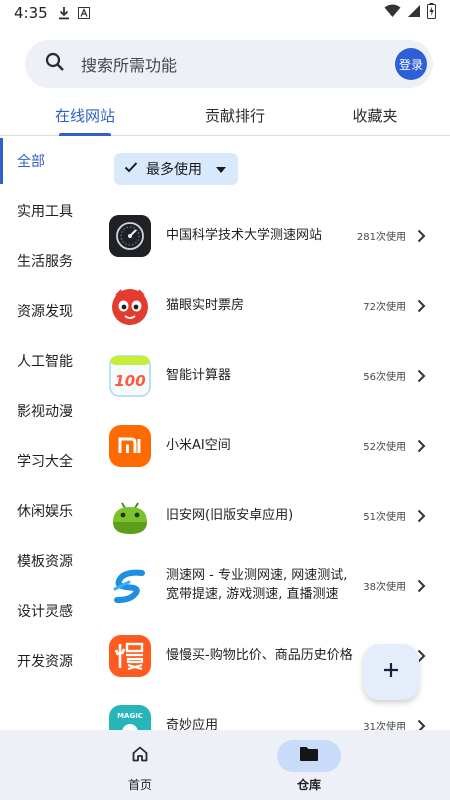 Image resolution: width=450 pixels, height=800 pixels. Describe the element at coordinates (130, 586) in the screenshot. I see `speedtest-s-icon` at that location.